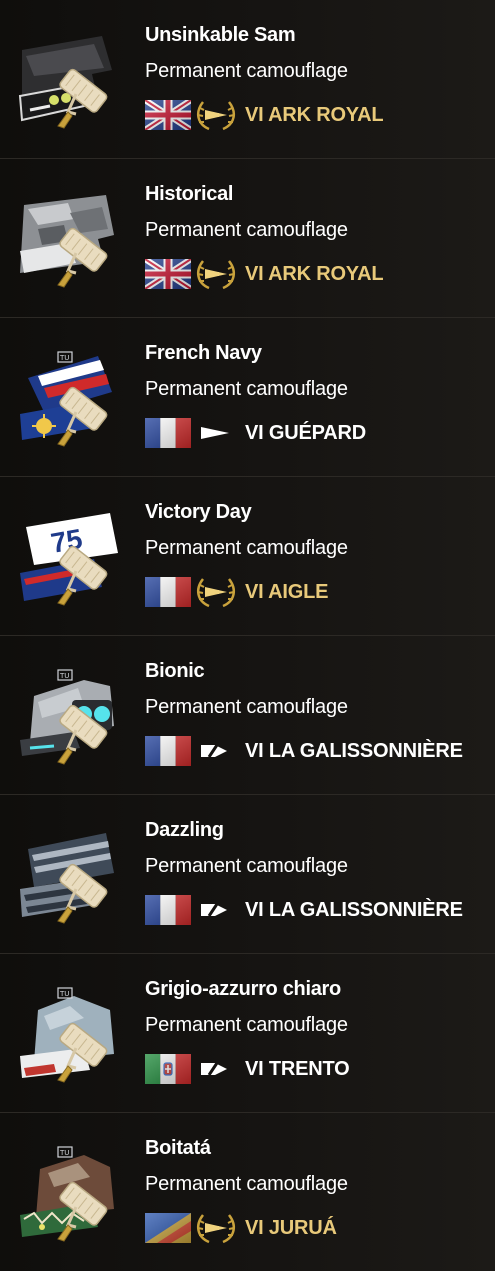 The image size is (495, 1271). Describe the element at coordinates (297, 1068) in the screenshot. I see `ship-name: VI TRENTO` at that location.